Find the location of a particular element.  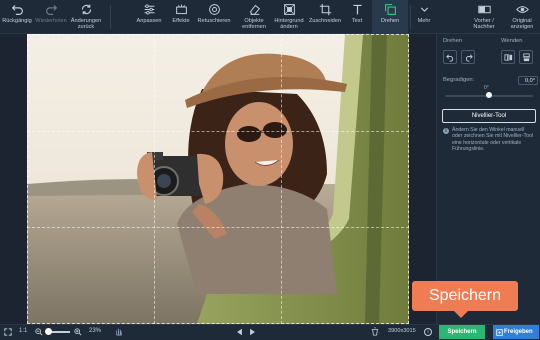

actual-size-button: 1:1 is located at coordinates (23, 331).